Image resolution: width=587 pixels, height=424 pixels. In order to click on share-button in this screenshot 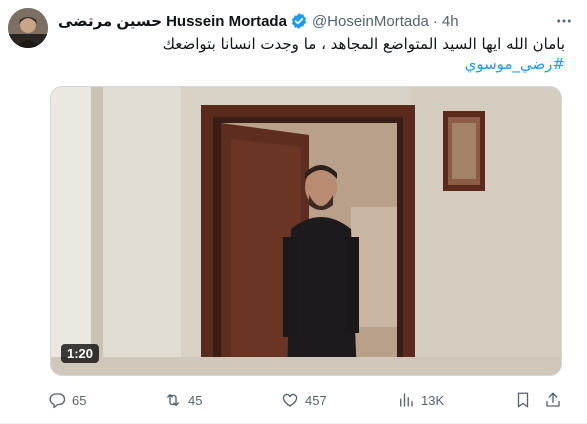, I will do `click(553, 400)`.